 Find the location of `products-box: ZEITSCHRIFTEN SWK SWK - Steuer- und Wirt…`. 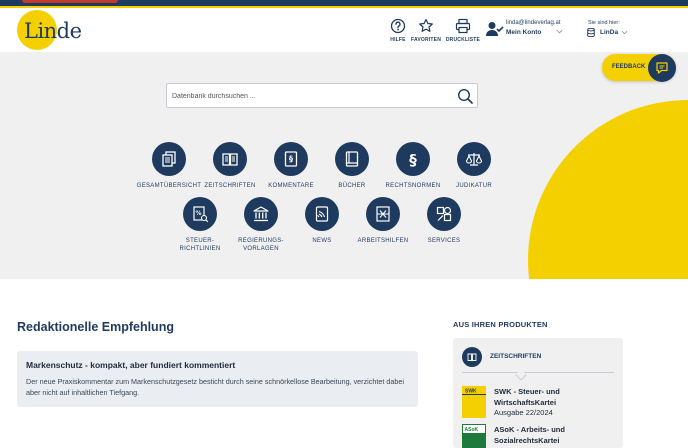

products-box: ZEITSCHRIFTEN SWK SWK - Steuer- und Wirt… is located at coordinates (538, 393).